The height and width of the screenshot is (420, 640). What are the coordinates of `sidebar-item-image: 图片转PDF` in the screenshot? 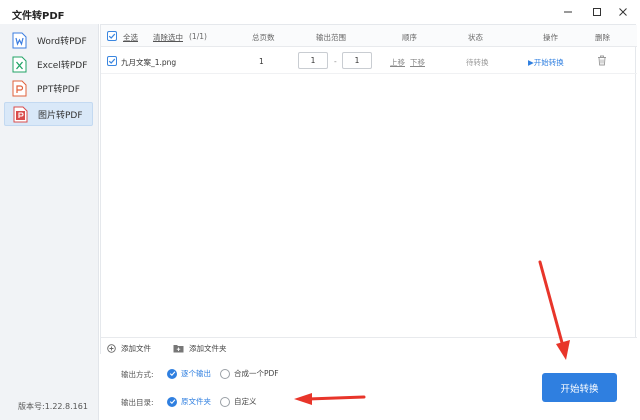 It's located at (48, 114).